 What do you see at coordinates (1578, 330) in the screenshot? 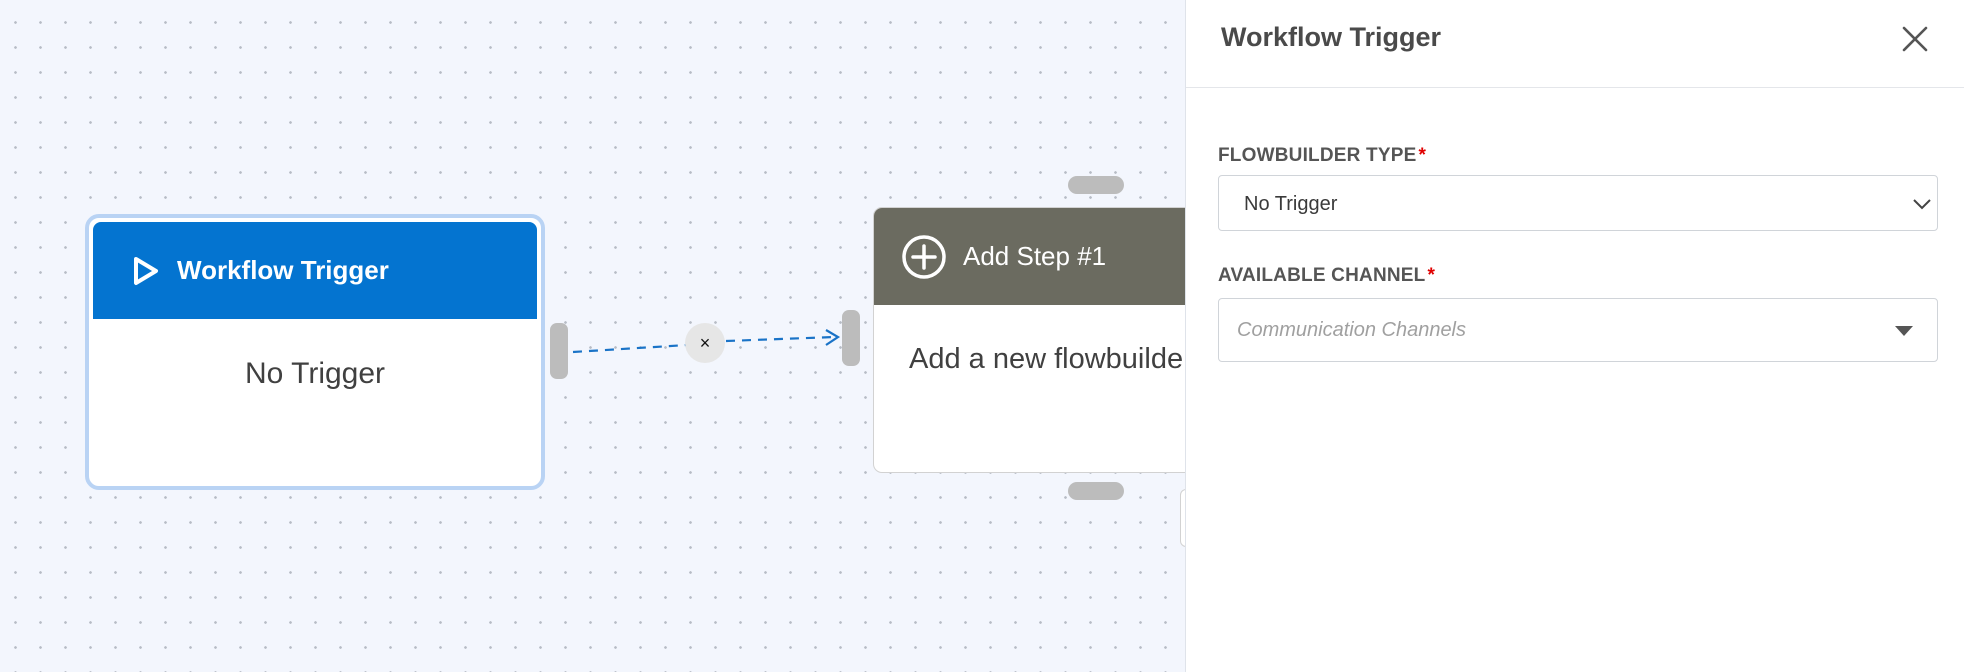
I see `available-channel-select: Communication Channels` at bounding box center [1578, 330].